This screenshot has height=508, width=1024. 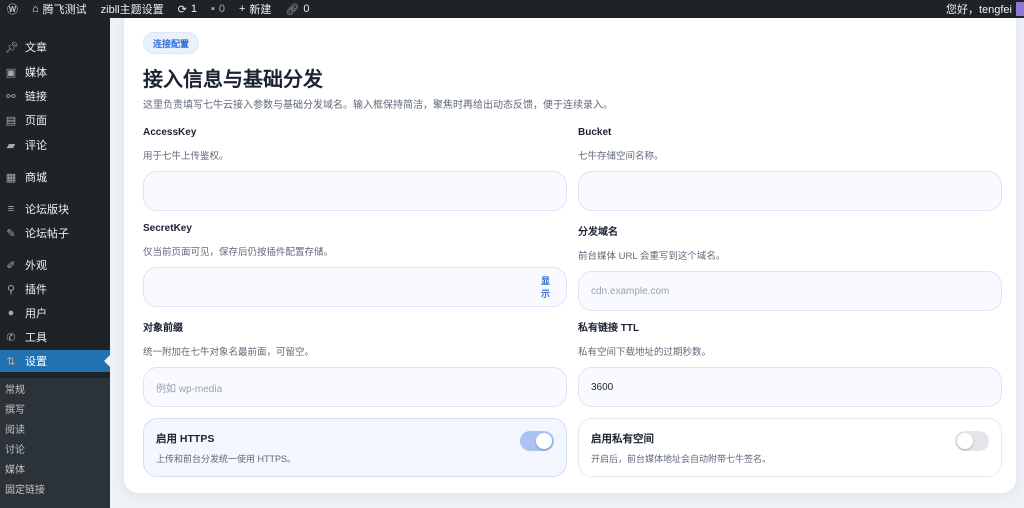 What do you see at coordinates (55, 289) in the screenshot?
I see `sidebar-item-9: ⚲ 插件` at bounding box center [55, 289].